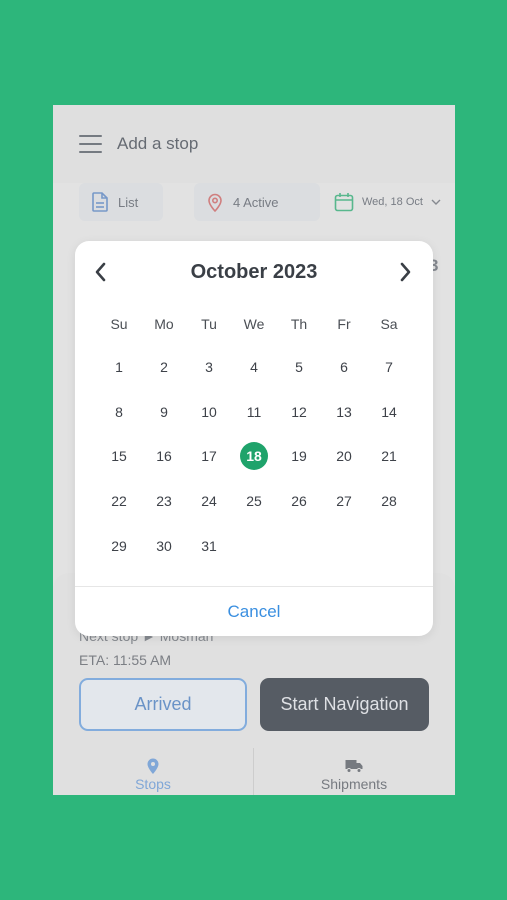  Describe the element at coordinates (119, 412) in the screenshot. I see `calendar-day: 8` at that location.